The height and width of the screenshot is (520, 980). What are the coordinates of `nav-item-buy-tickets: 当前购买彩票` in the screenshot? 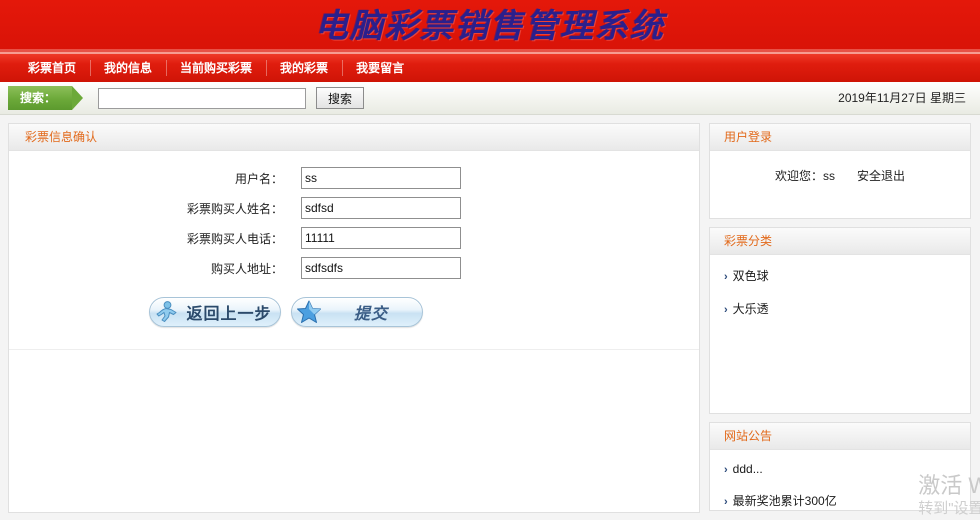 It's located at (216, 68).